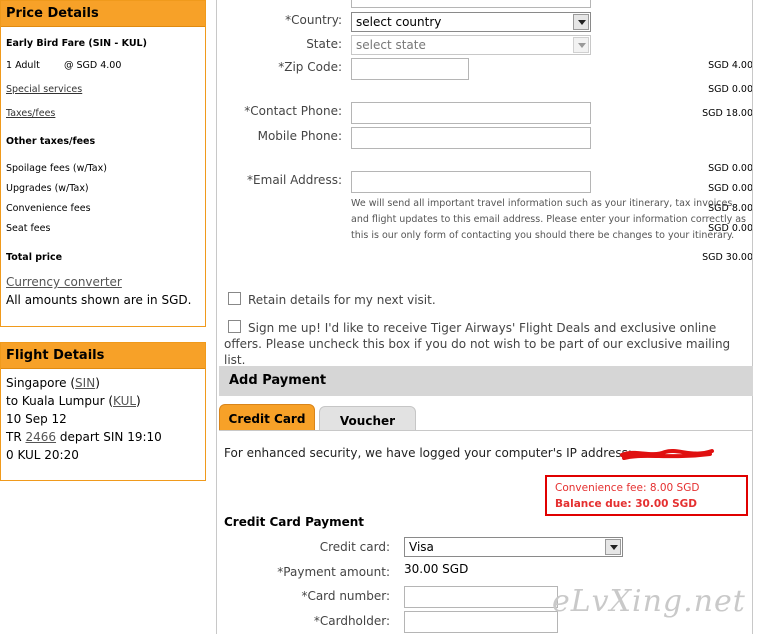 The height and width of the screenshot is (634, 757). What do you see at coordinates (471, 45) in the screenshot?
I see `state-select: select state` at bounding box center [471, 45].